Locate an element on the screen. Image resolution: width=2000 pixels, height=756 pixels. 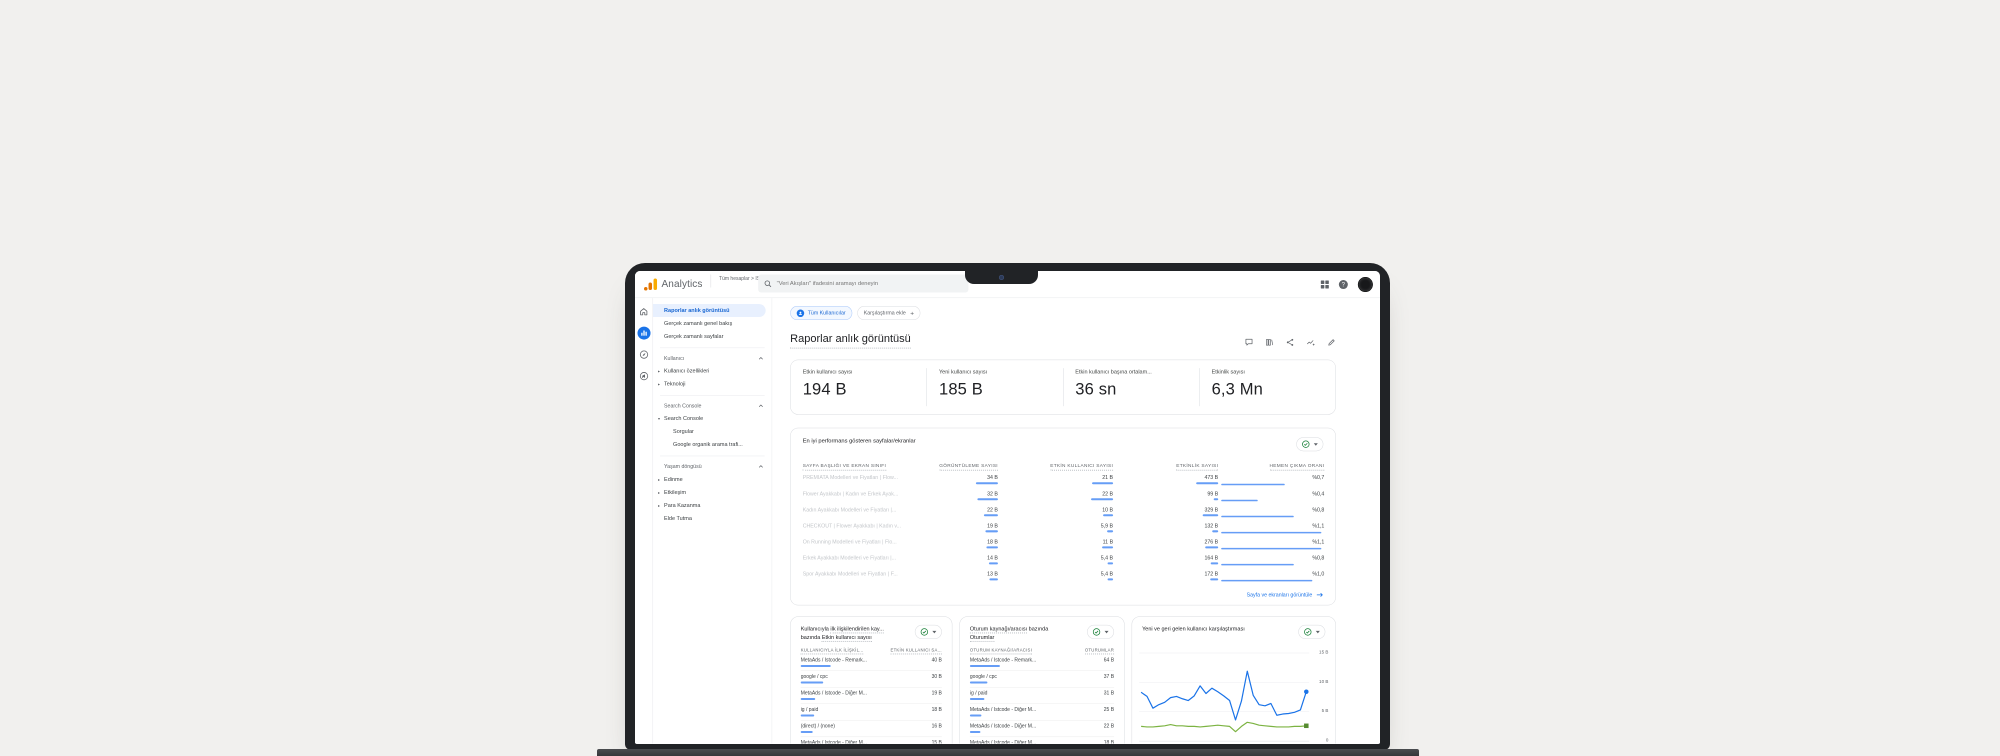
apps-grid-icon is located at coordinates (1324, 284).